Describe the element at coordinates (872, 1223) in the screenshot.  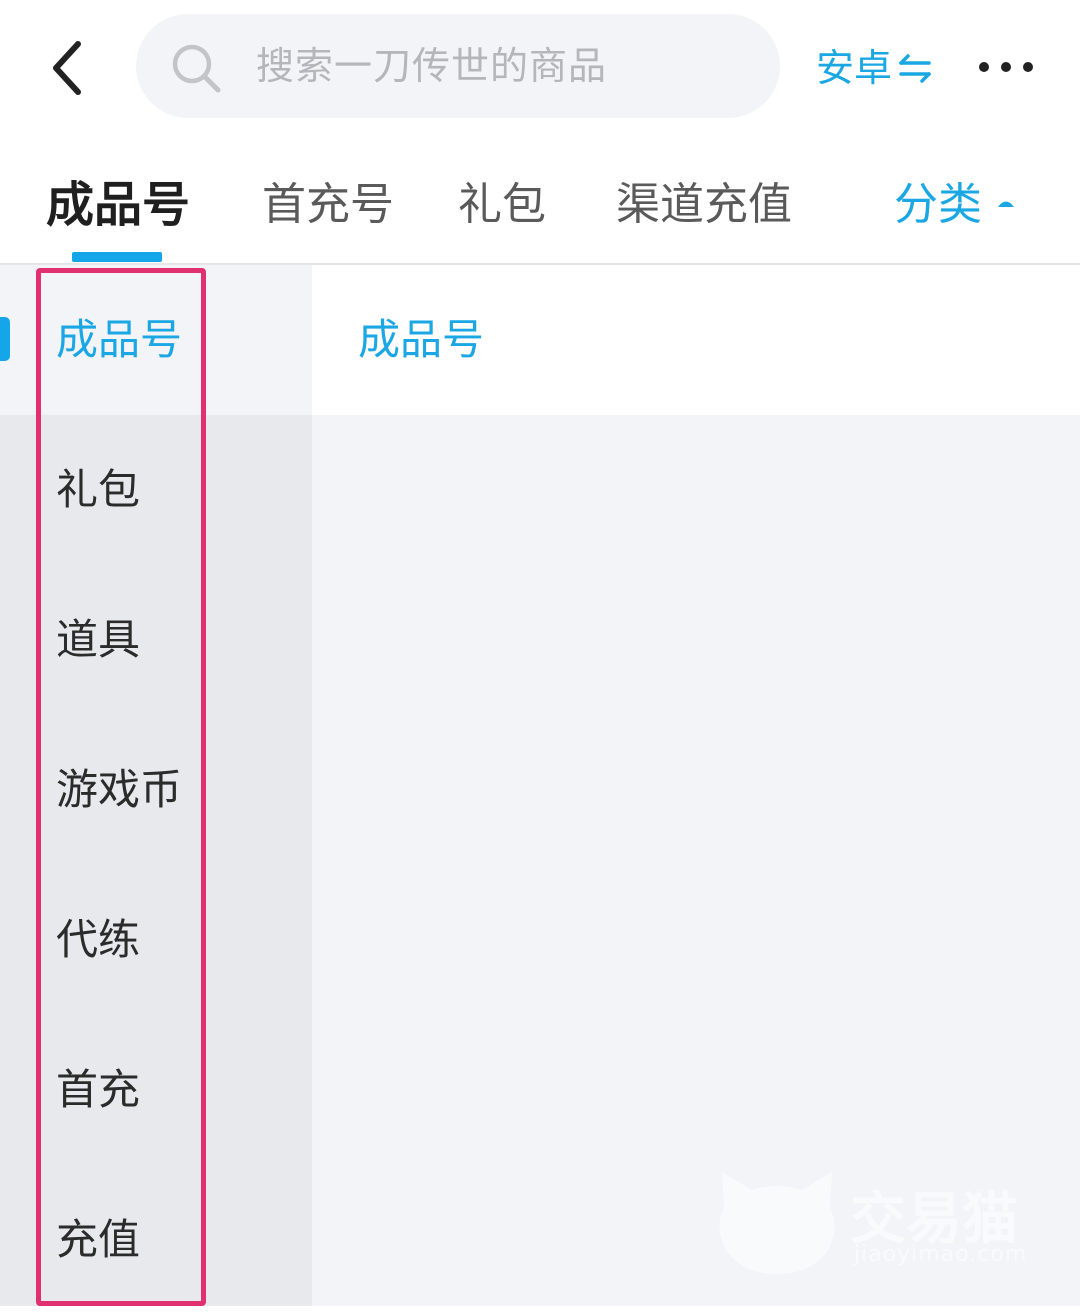
I see `watermark-logo: 交易猫 jiaoyimao.com` at that location.